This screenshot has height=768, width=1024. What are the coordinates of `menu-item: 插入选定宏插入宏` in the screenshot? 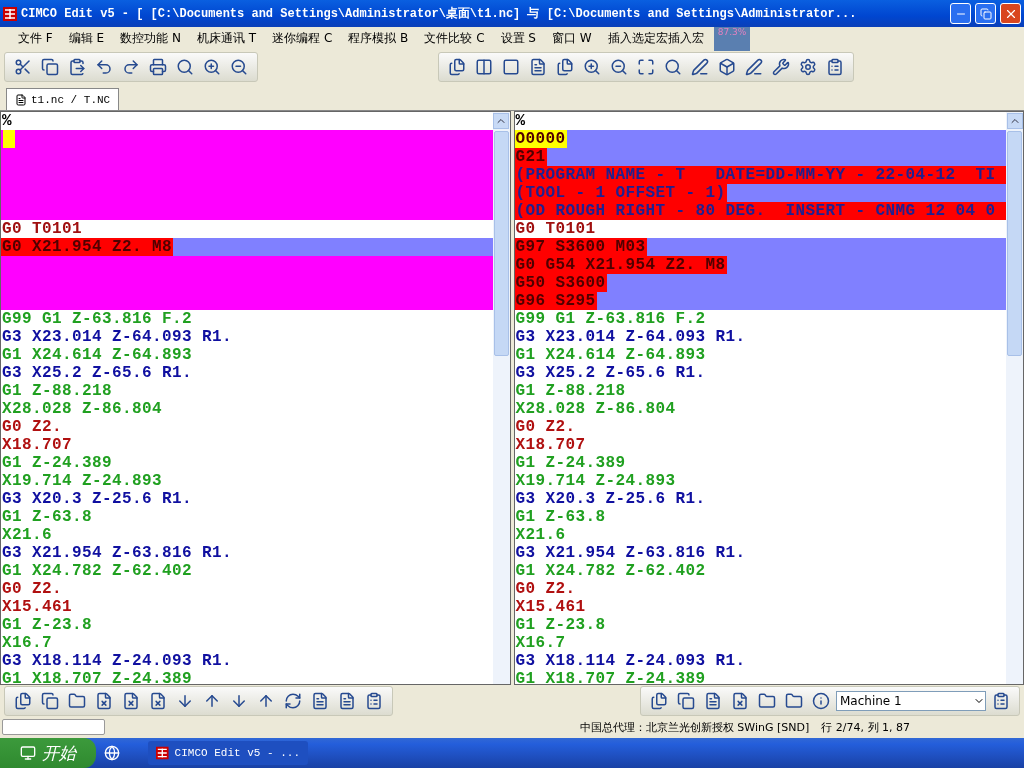 It's located at (655, 38).